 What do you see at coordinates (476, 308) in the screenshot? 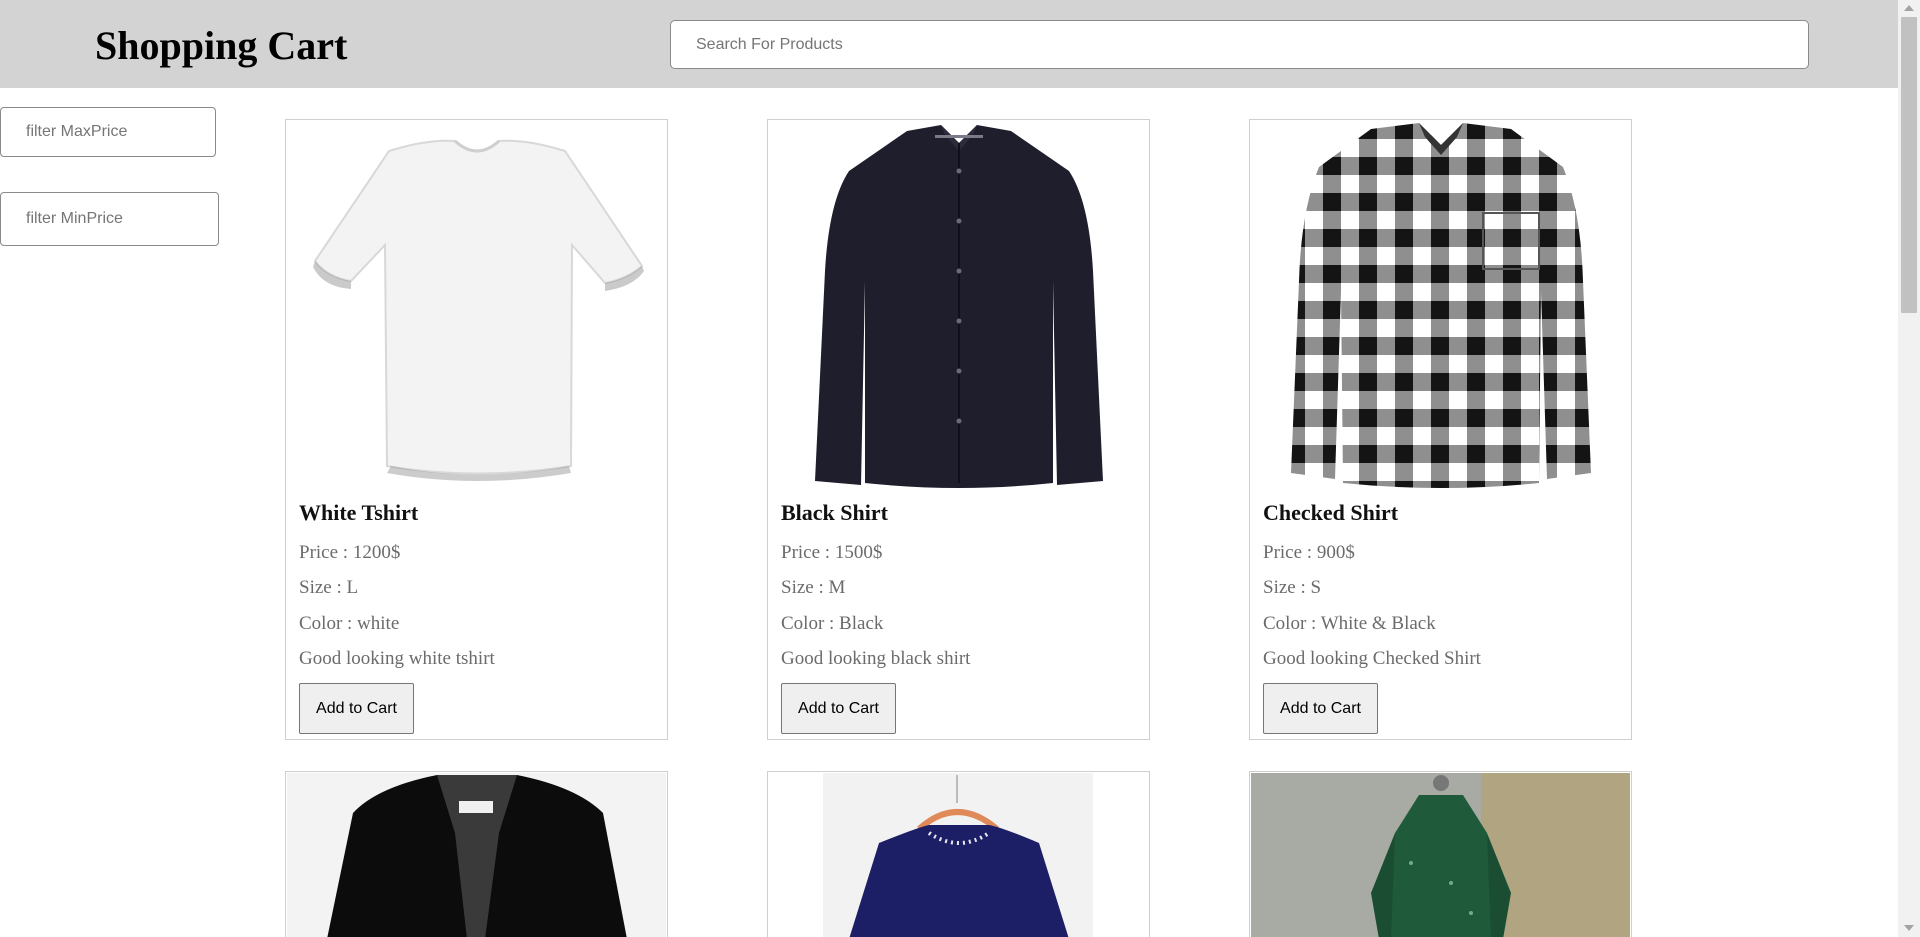
I see `white-tshirt-image` at bounding box center [476, 308].